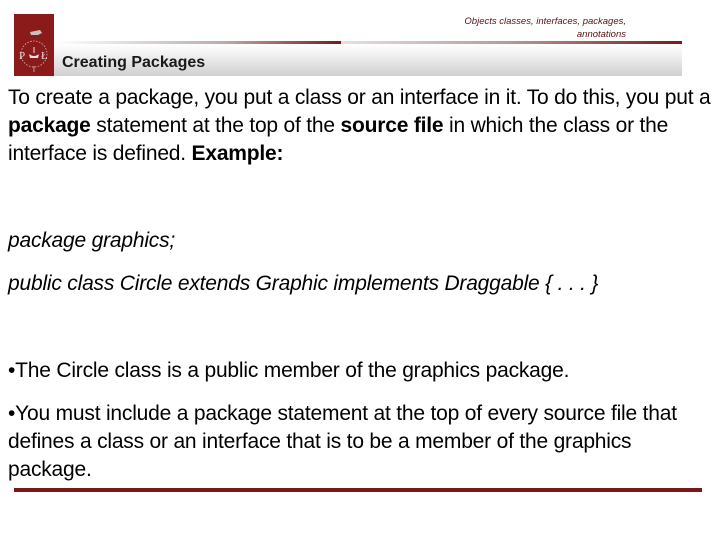 This screenshot has width=720, height=540. What do you see at coordinates (392, 125) in the screenshot?
I see `intro-bold-source-file: source file` at bounding box center [392, 125].